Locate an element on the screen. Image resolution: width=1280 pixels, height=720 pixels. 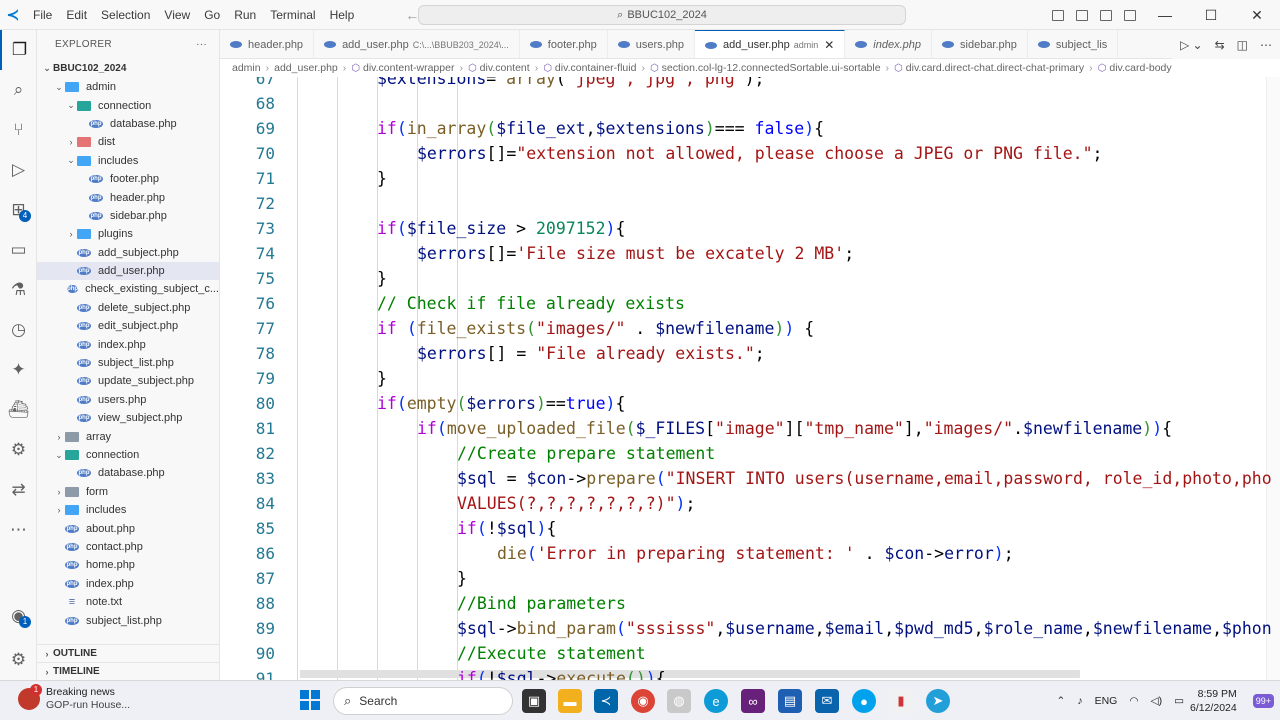
split-editor-icon: ◫ is located at coordinates (1242, 45).